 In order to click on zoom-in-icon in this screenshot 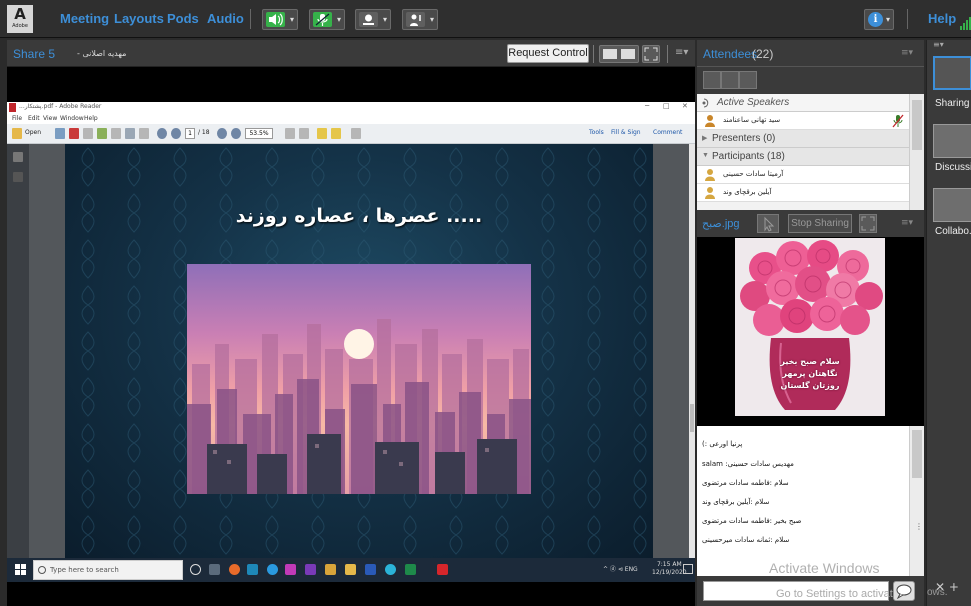, I will do `click(236, 133)`.